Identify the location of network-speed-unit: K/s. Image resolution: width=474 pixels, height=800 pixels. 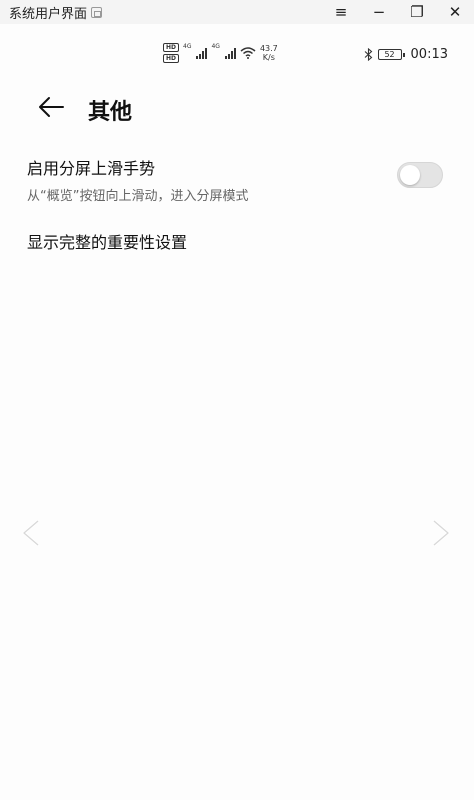
(268, 57).